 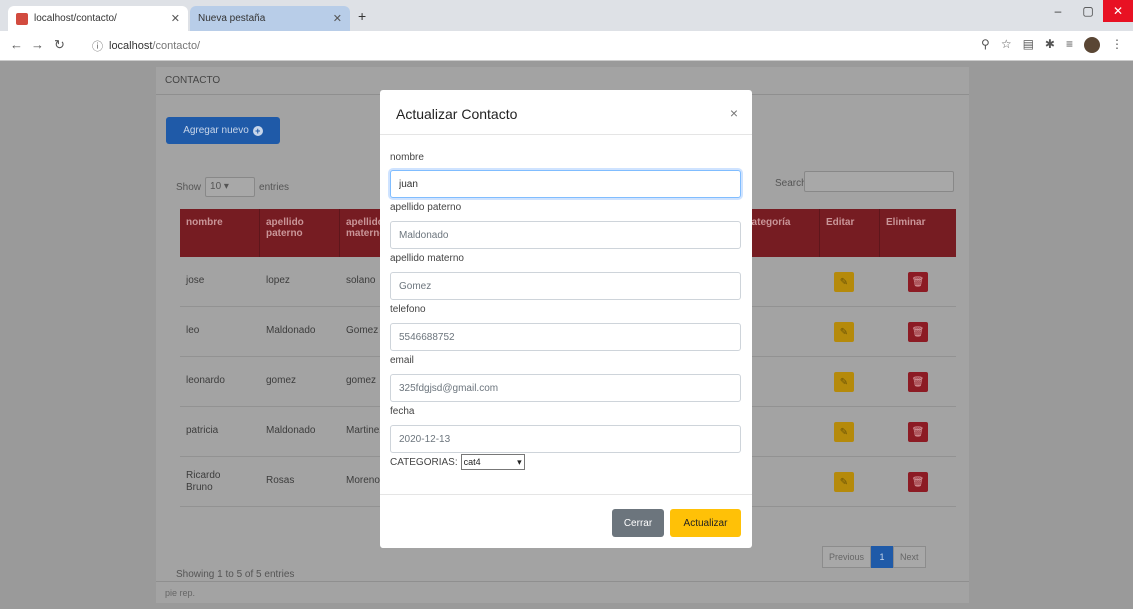 I want to click on url-host: localhost, so click(x=131, y=46).